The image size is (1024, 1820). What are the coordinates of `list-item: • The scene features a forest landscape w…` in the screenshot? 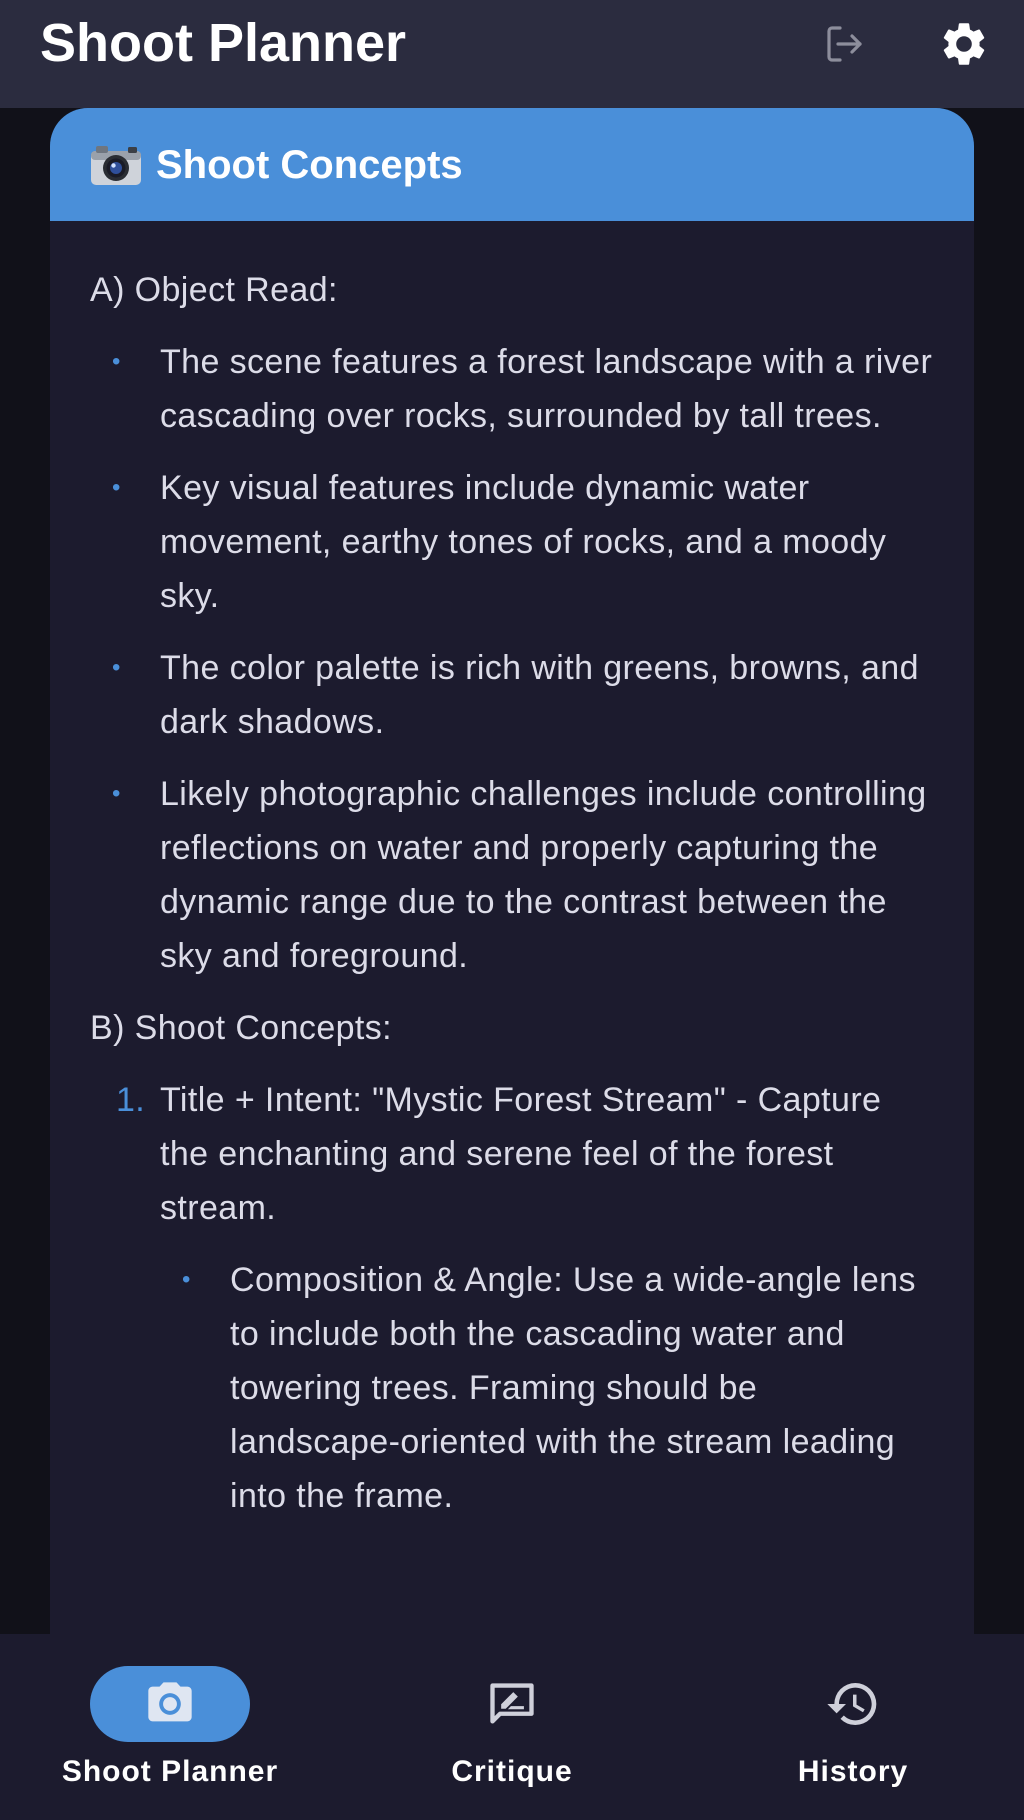 It's located at (512, 389).